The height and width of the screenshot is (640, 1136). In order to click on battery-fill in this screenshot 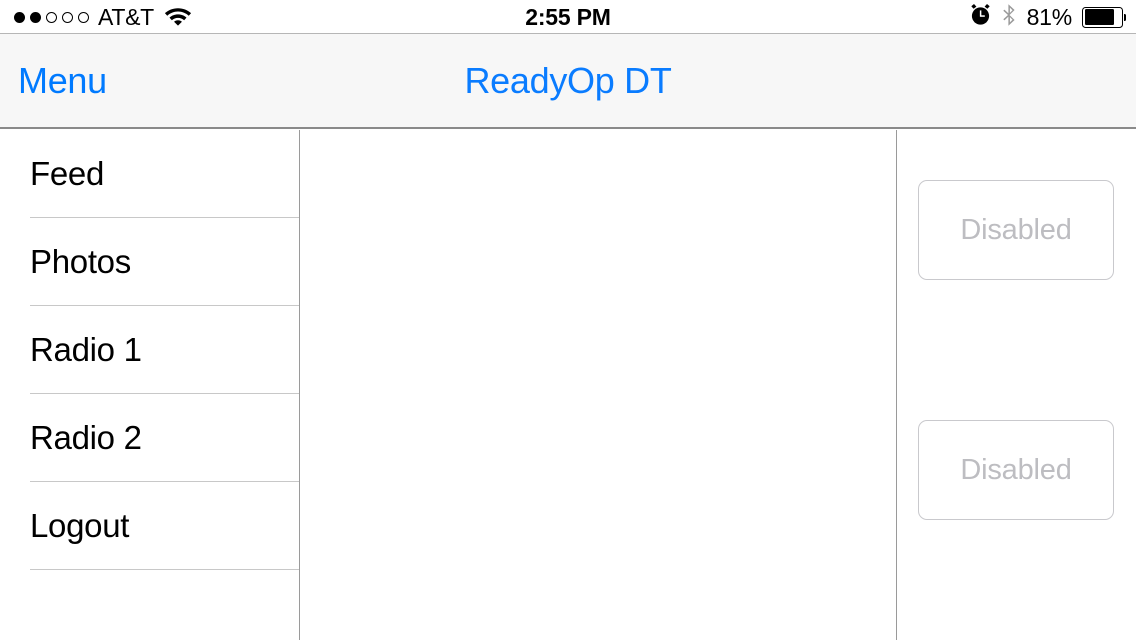, I will do `click(1099, 17)`.